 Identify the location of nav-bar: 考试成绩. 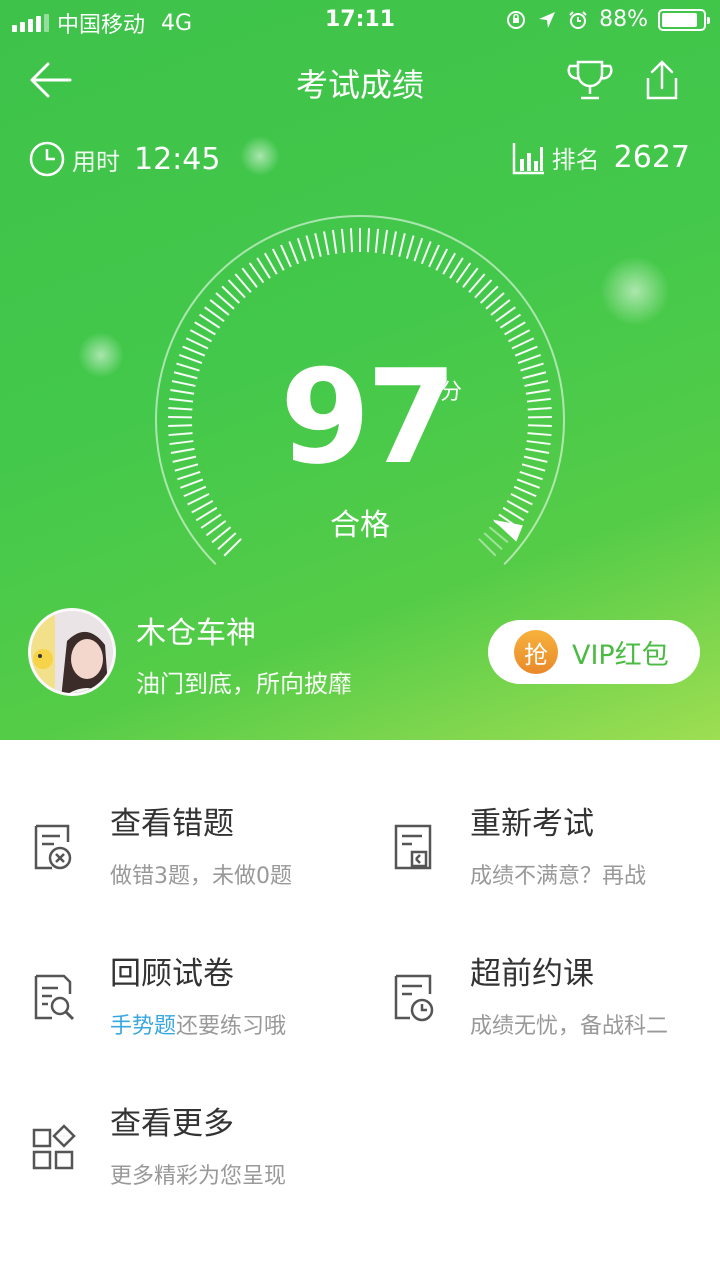
(360, 80).